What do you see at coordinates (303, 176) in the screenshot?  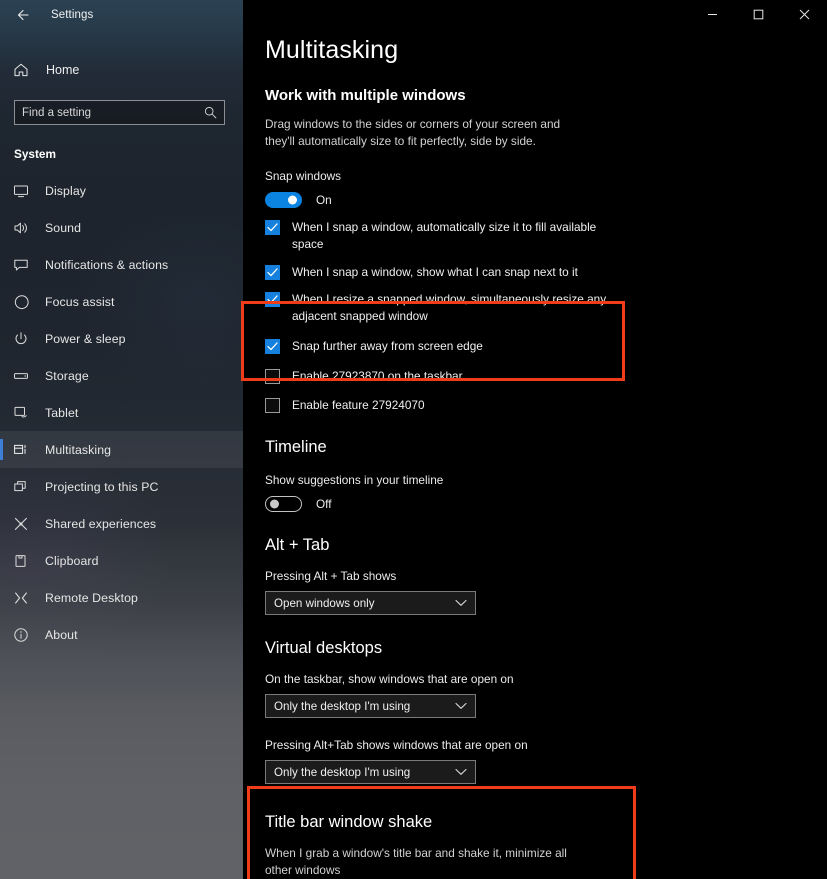 I see `snap-windows-label: Snap windows` at bounding box center [303, 176].